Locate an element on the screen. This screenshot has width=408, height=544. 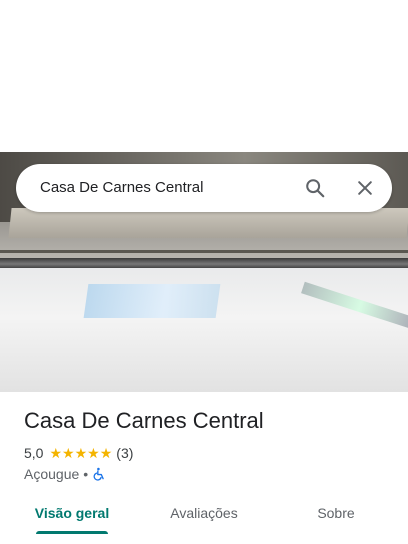
search-input: Casa De Carnes Central is located at coordinates (121, 188).